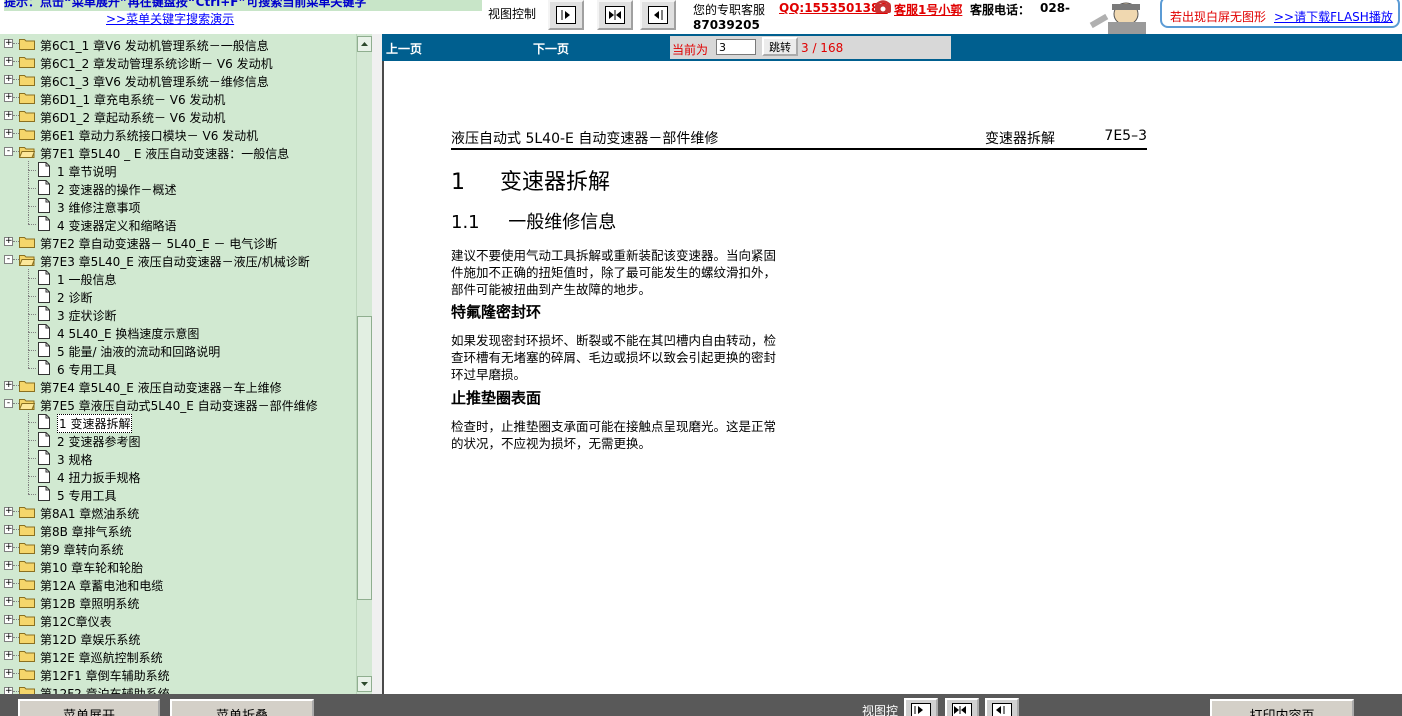 This screenshot has width=1402, height=716. Describe the element at coordinates (170, 18) in the screenshot. I see `search-demo-link: >>菜单关键字搜索演示` at that location.